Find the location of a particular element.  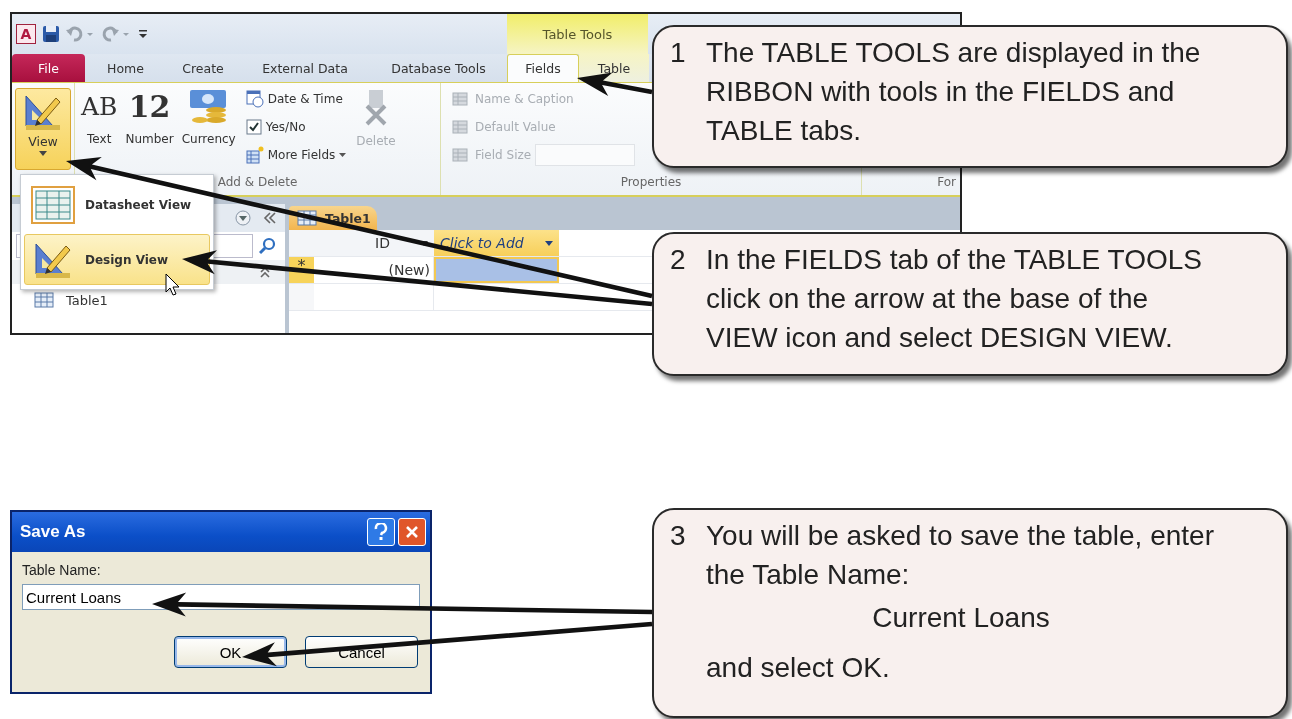

group-title: Add & Delete is located at coordinates (257, 183).